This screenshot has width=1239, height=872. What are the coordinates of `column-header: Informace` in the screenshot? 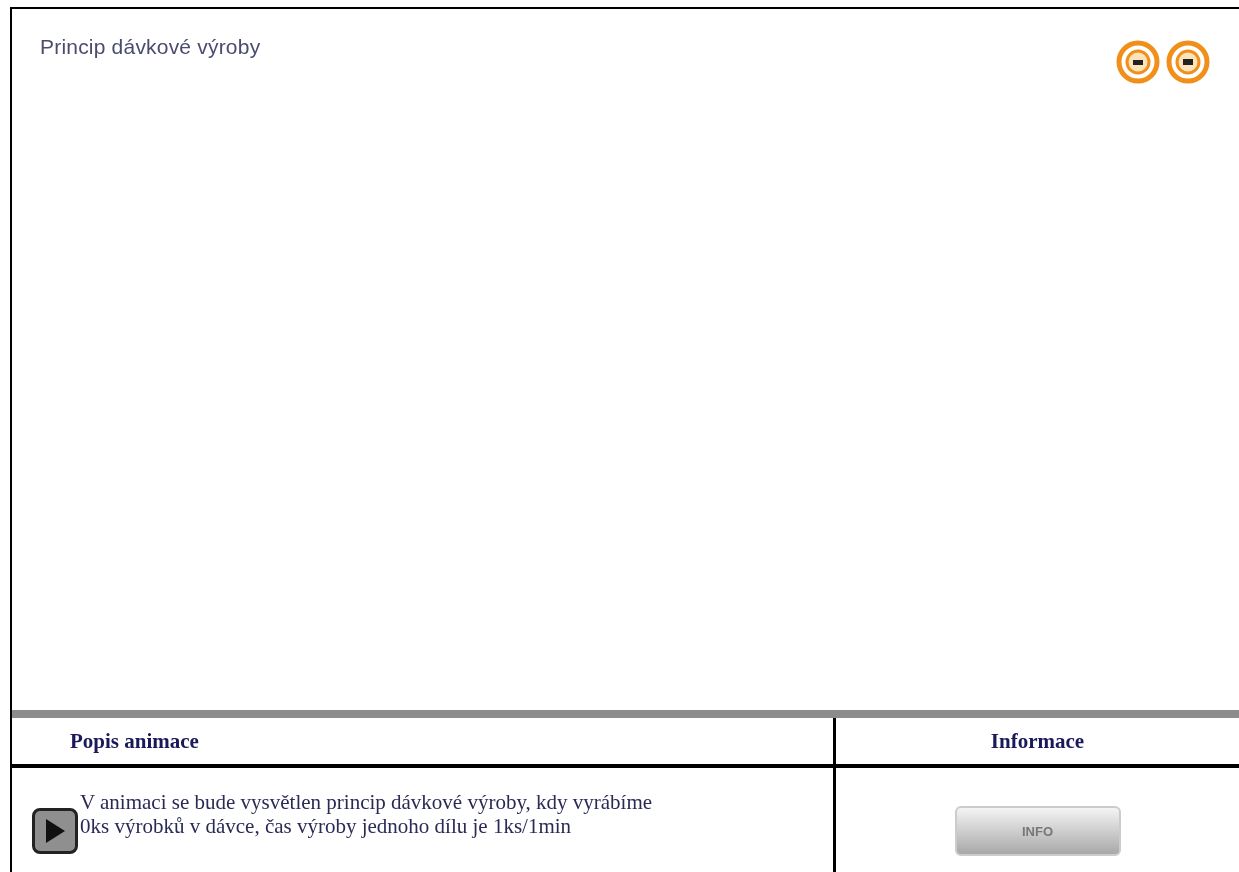 It's located at (1036, 742).